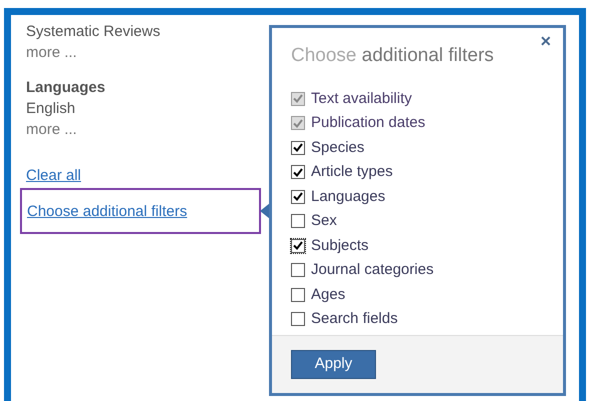 This screenshot has width=590, height=401. Describe the element at coordinates (354, 319) in the screenshot. I see `filter-label: Search fields` at that location.